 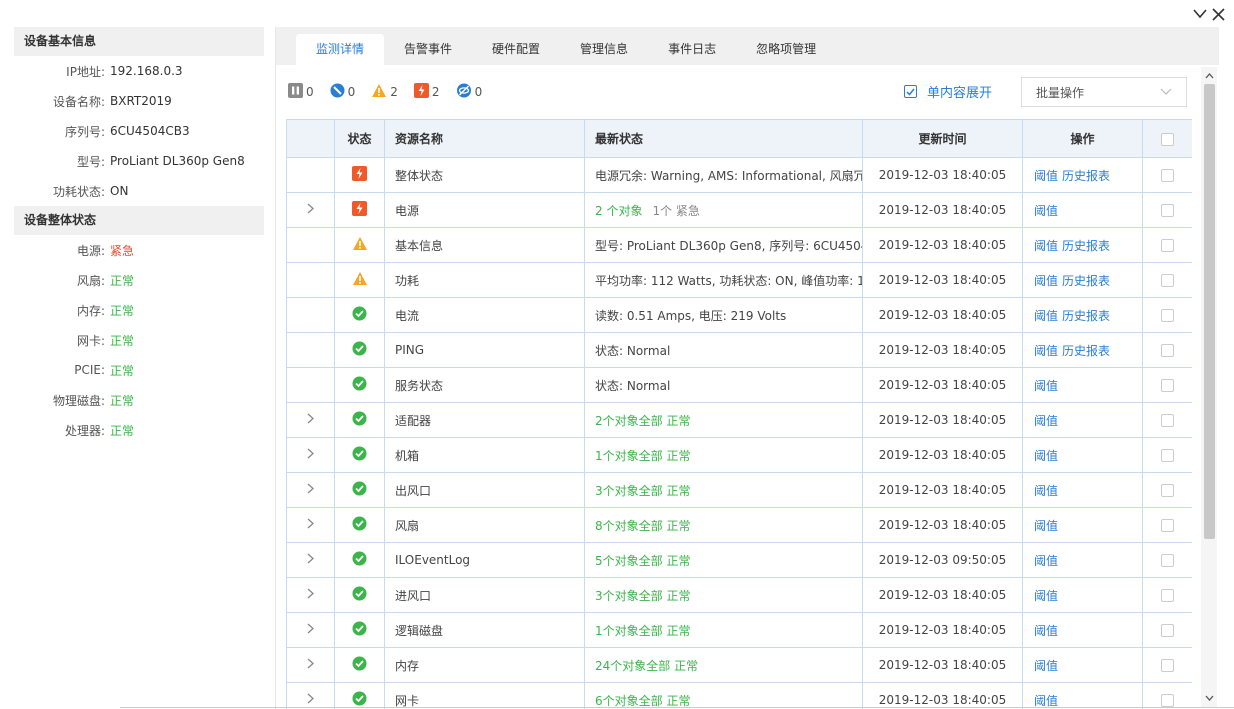 What do you see at coordinates (739, 455) in the screenshot?
I see `table-row: 机箱 1个对象全部 正常 2019-12-03 18:40:05 阈值` at bounding box center [739, 455].